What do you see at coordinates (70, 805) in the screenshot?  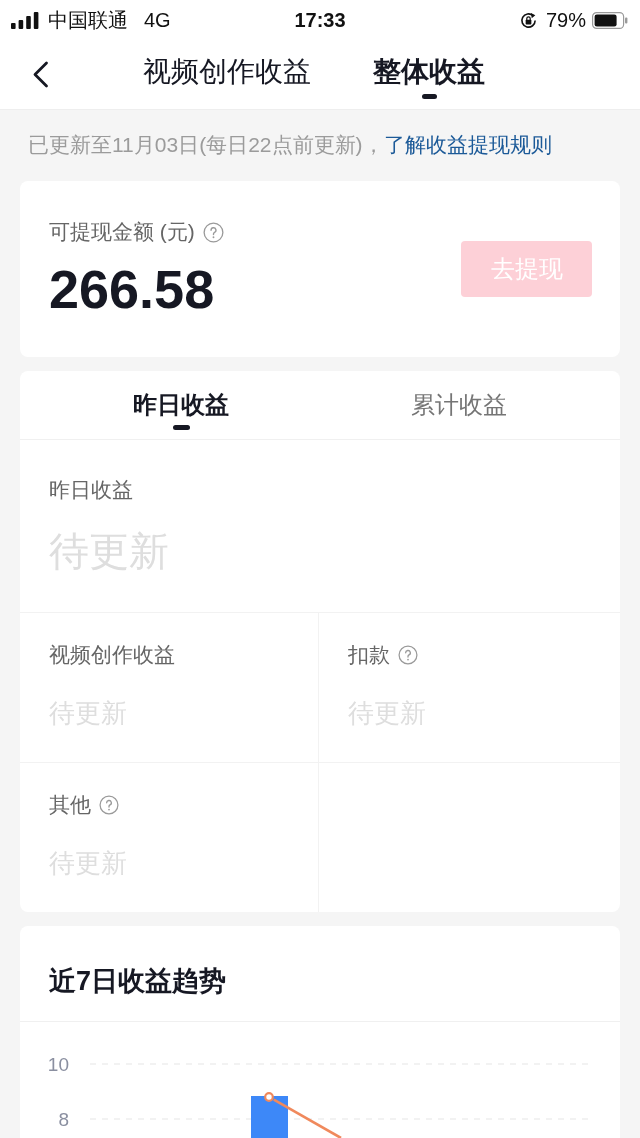 I see `item-label: 其他` at bounding box center [70, 805].